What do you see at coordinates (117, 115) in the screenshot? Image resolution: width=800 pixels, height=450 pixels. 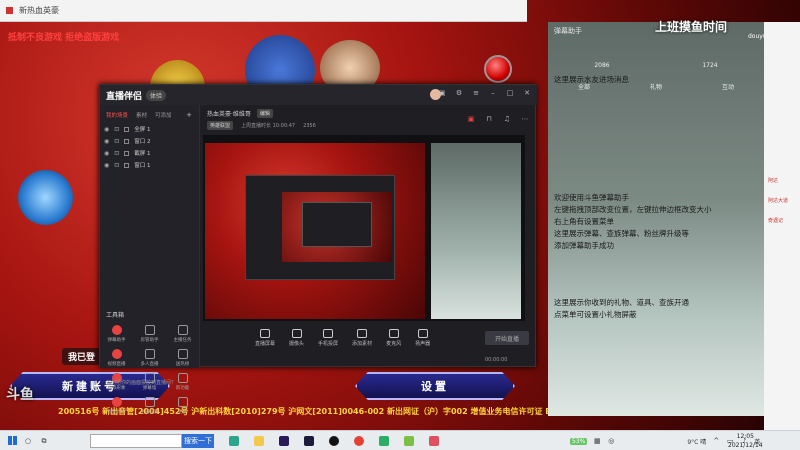 I see `tab-my-scenes: 我的场景` at bounding box center [117, 115].